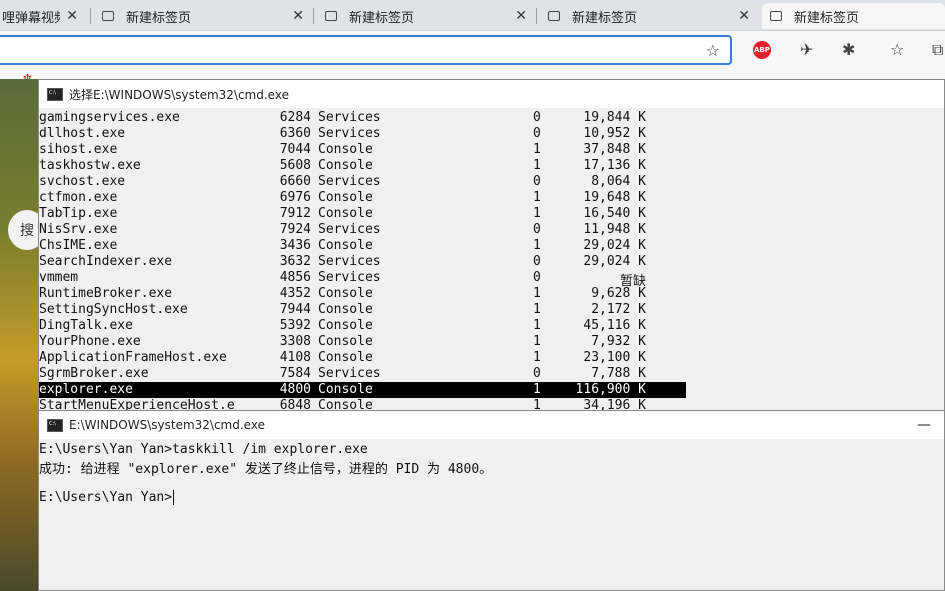 This screenshot has width=945, height=591. What do you see at coordinates (349, 181) in the screenshot?
I see `session-name: Services` at bounding box center [349, 181].